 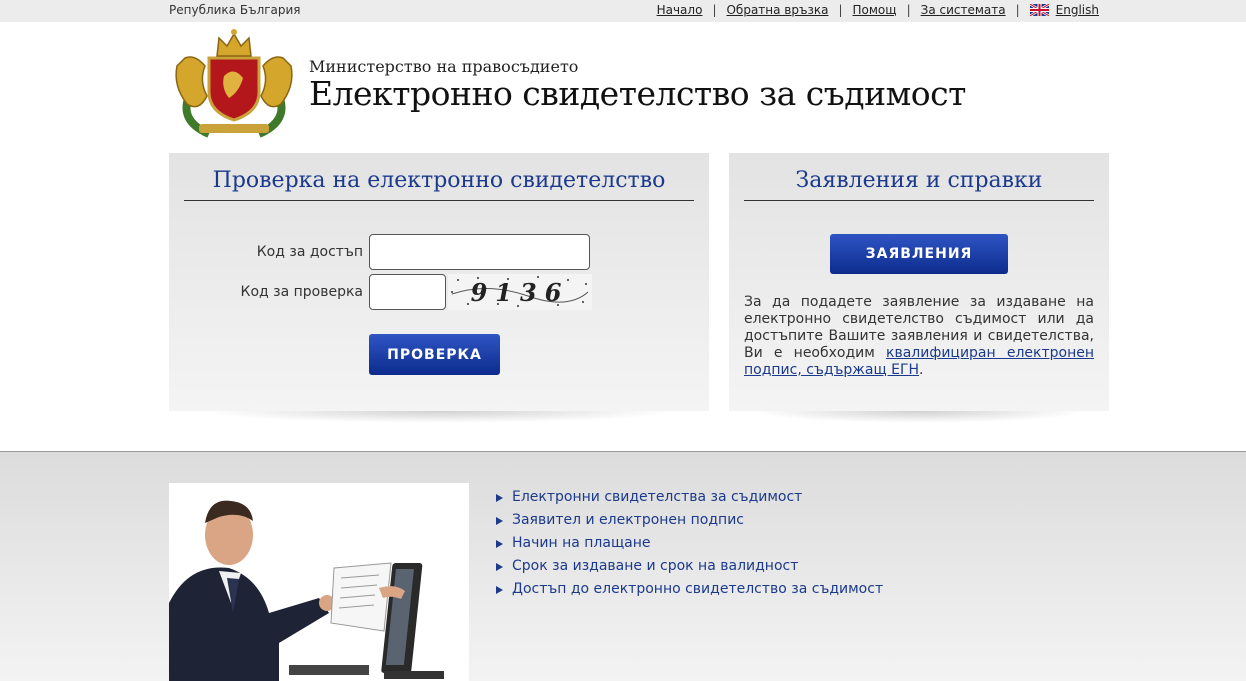 I want to click on applications-panel-title: Заявления и справки, so click(x=919, y=184).